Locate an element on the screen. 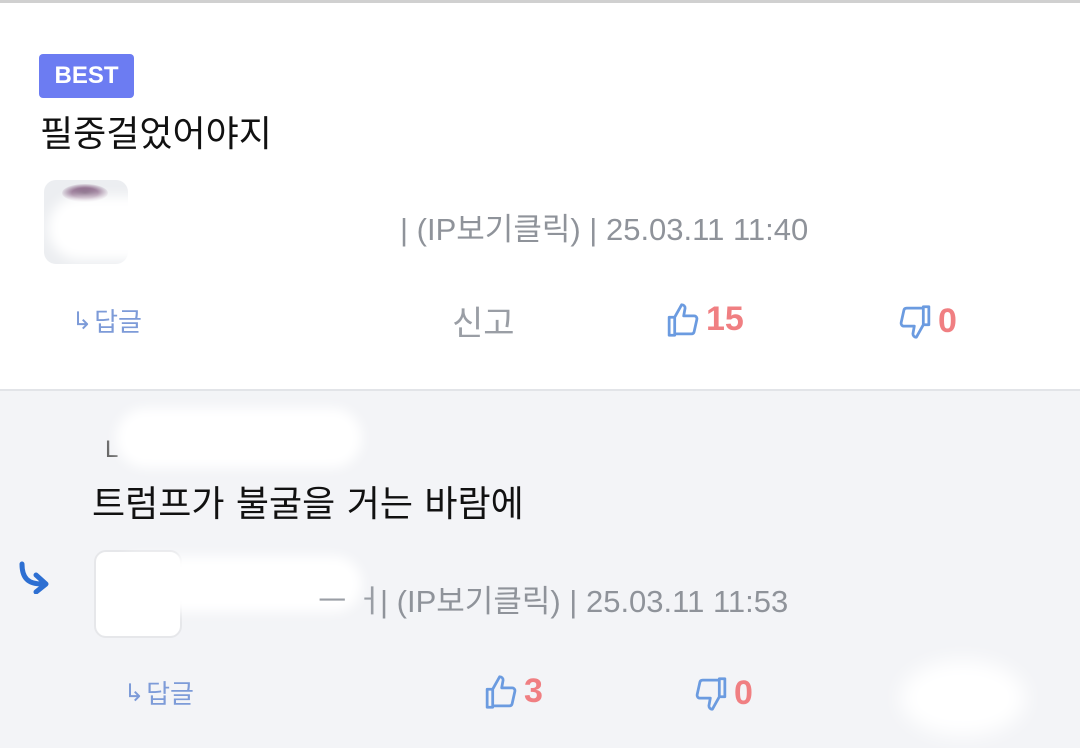 The width and height of the screenshot is (1080, 748). reply-text: 트럼프가 불굴을 거는 바람에 is located at coordinates (308, 504).